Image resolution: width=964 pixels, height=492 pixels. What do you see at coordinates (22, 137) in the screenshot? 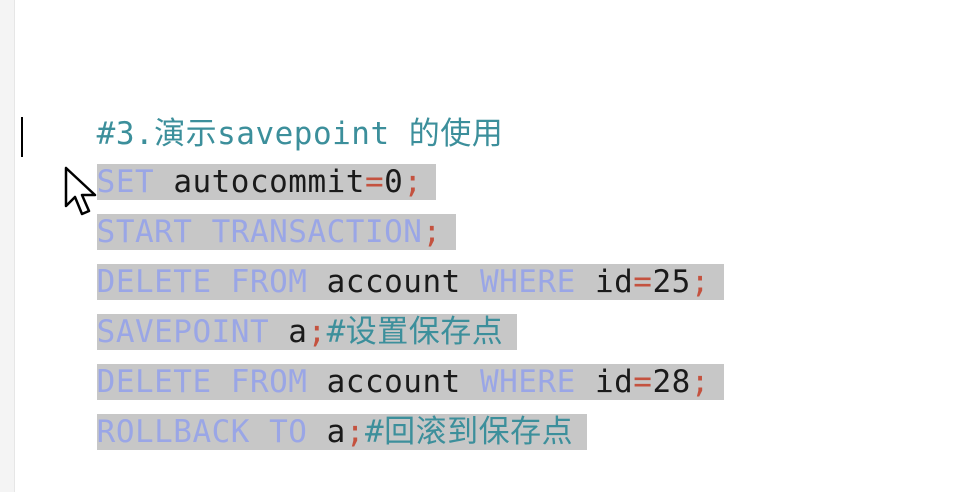
I see `text-caret` at bounding box center [22, 137].